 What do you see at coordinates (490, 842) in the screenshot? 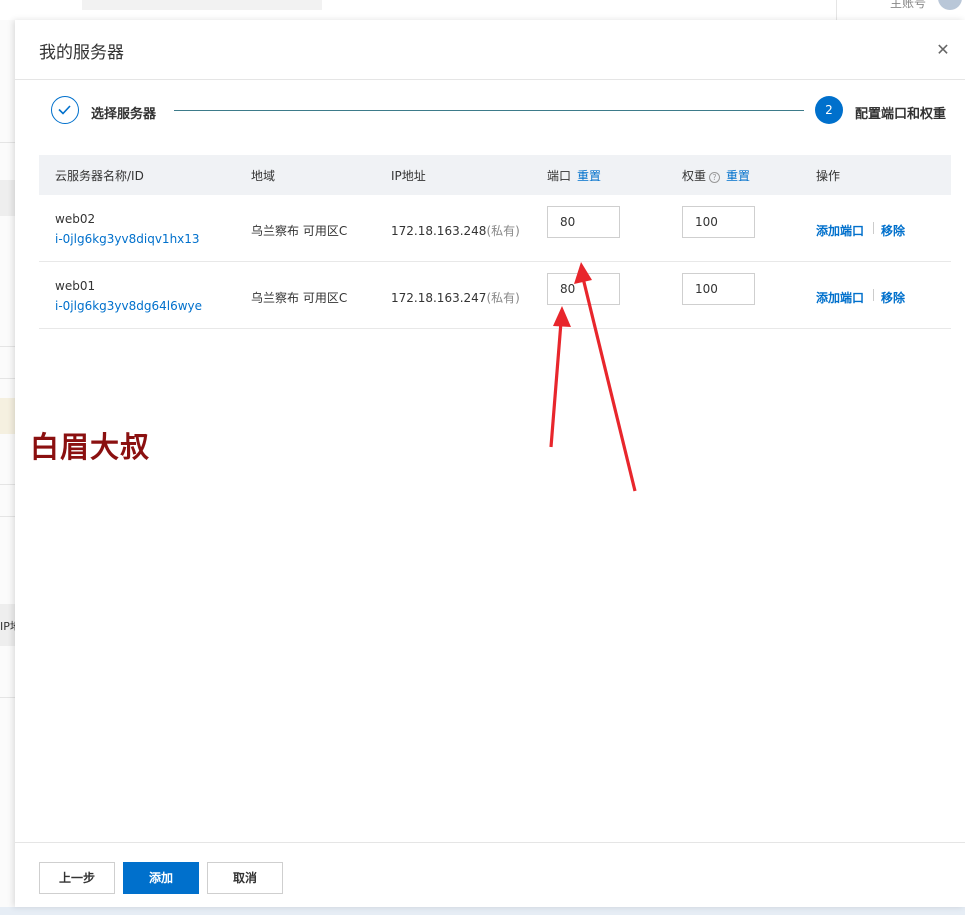
I see `footer-divider` at bounding box center [490, 842].